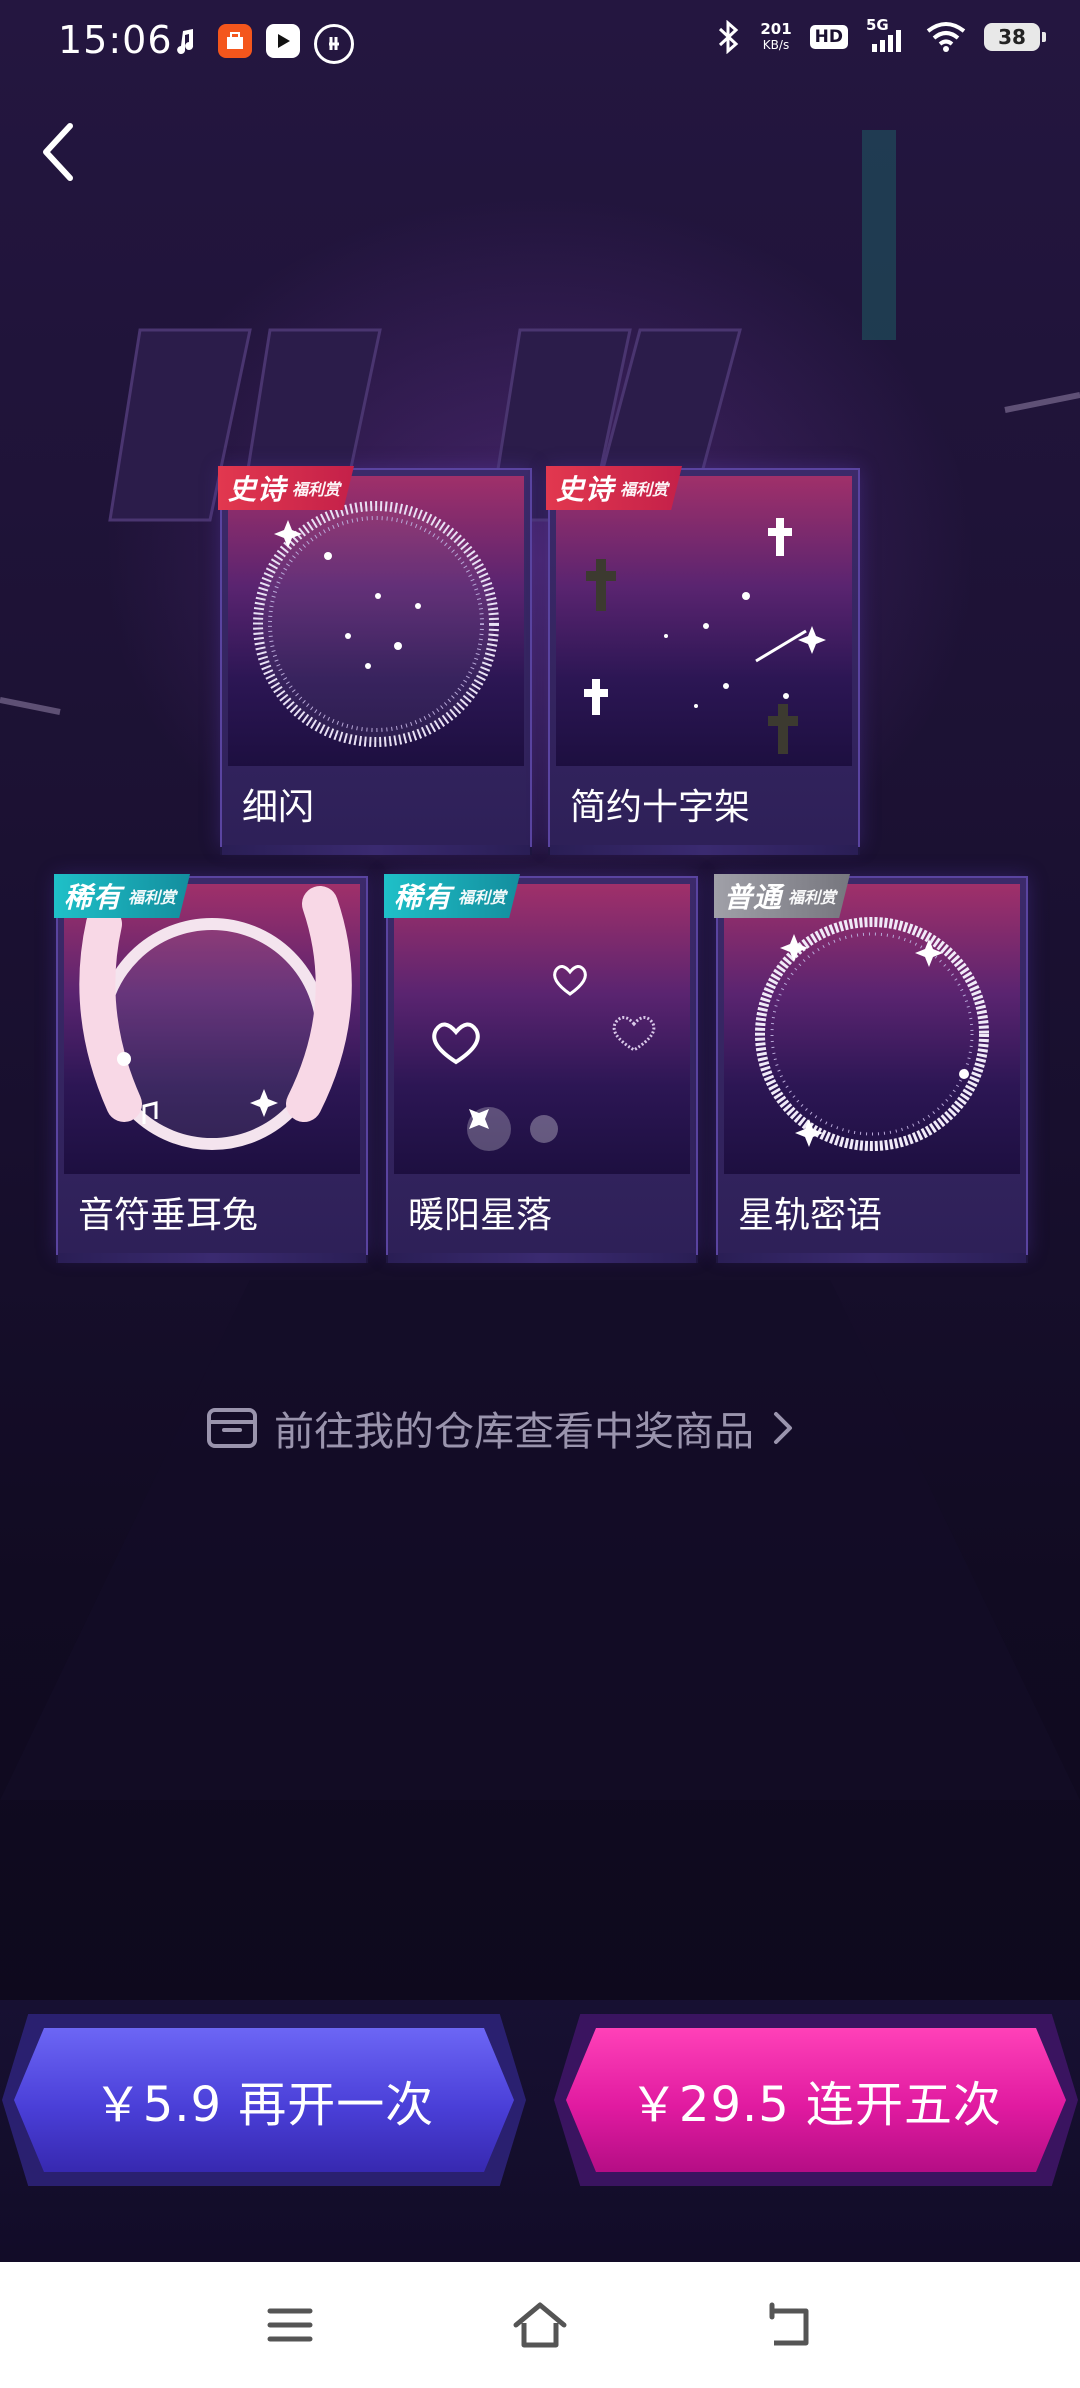 The image size is (1080, 2388). I want to click on network-speed-unit: KB/s, so click(776, 45).